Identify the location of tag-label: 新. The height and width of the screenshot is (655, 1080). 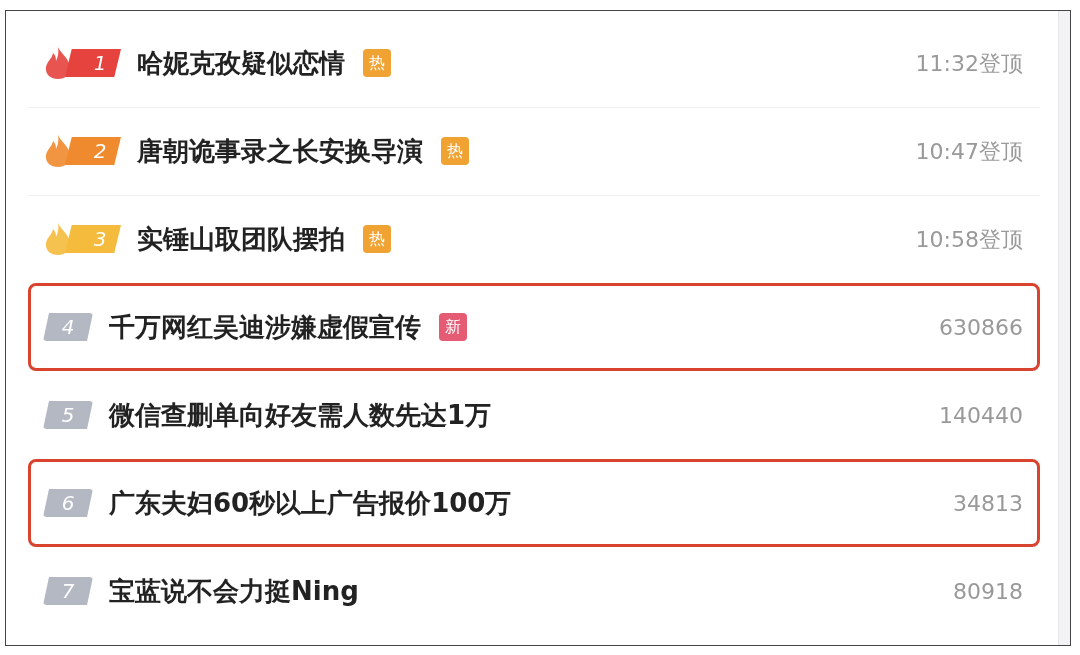
(453, 327).